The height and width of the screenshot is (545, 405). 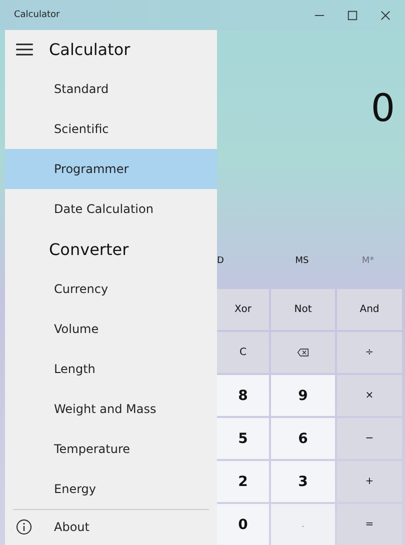 I want to click on nav-item: Length, so click(x=111, y=368).